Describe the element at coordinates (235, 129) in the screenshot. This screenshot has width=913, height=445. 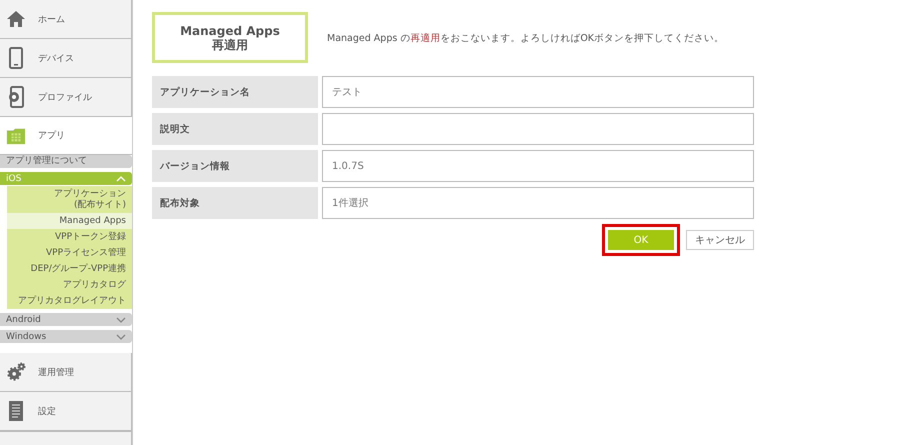
I see `field-label: 説明文` at that location.